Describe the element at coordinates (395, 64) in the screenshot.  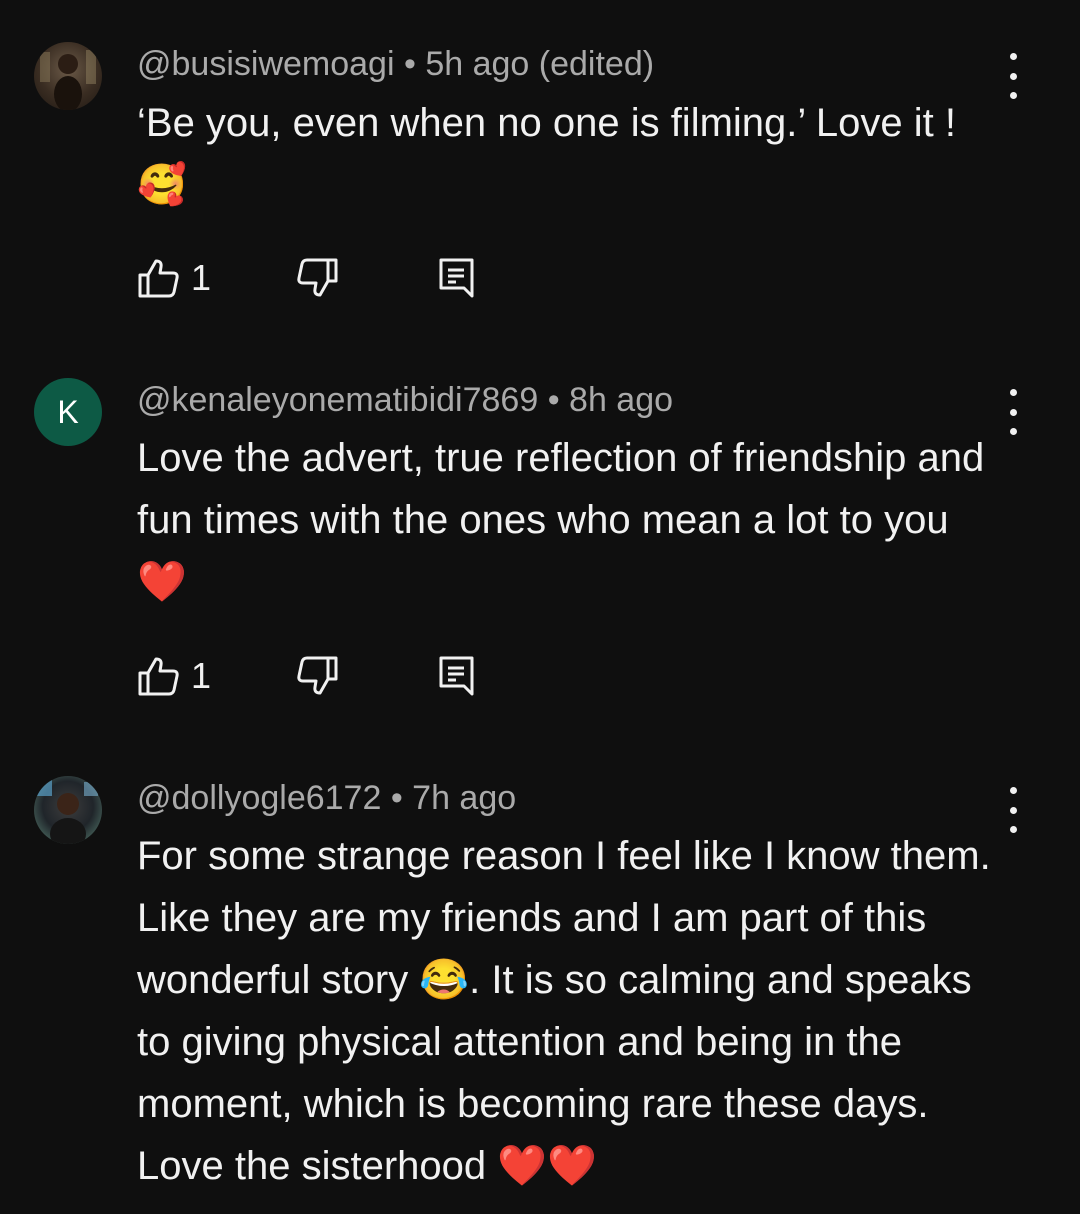
I see `comment-meta: @busisiwemoagi • 5h ago (edited)` at that location.